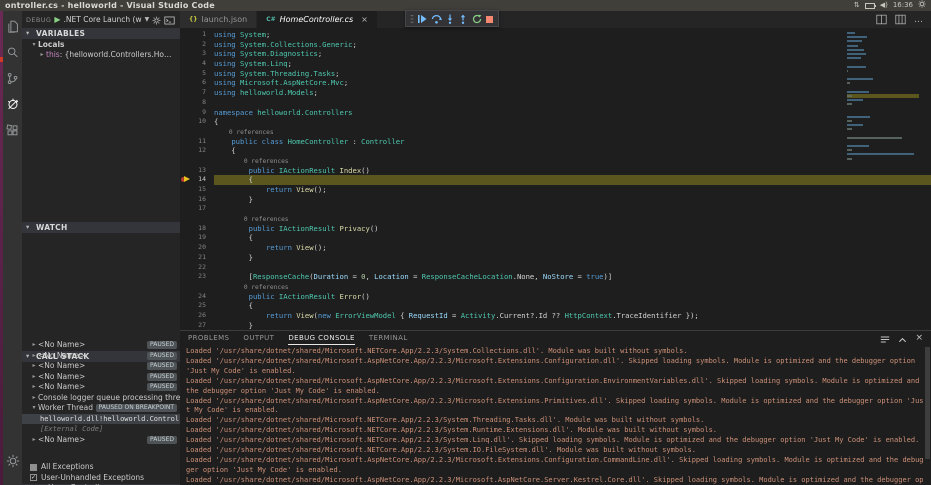 This screenshot has height=485, width=931. Describe the element at coordinates (489, 18) in the screenshot. I see `stop-button` at that location.